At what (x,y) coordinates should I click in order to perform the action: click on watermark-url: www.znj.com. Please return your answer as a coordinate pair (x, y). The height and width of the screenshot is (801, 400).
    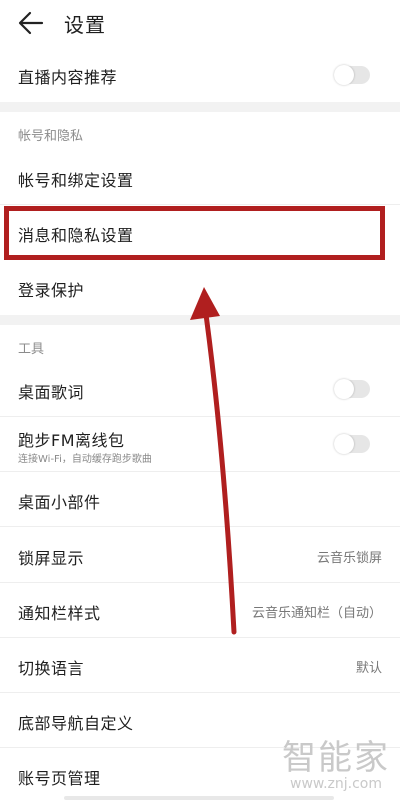
    Looking at the image, I should click on (336, 784).